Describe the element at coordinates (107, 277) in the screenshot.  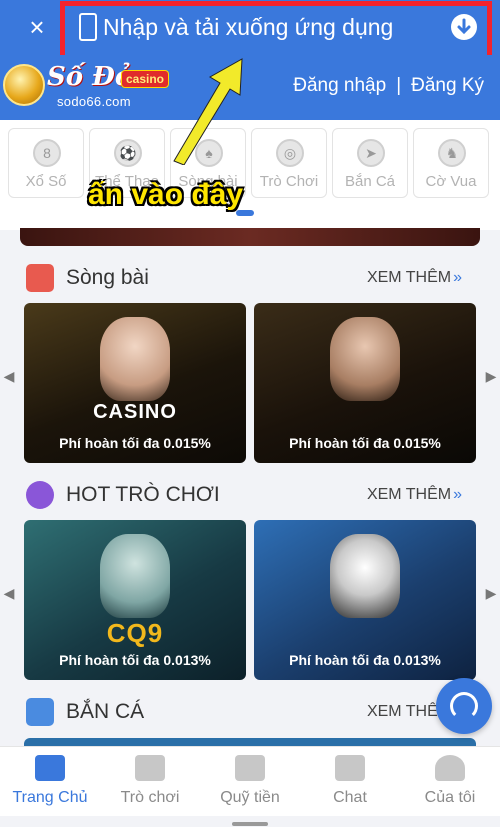
I see `section-title: Sòng bài` at that location.